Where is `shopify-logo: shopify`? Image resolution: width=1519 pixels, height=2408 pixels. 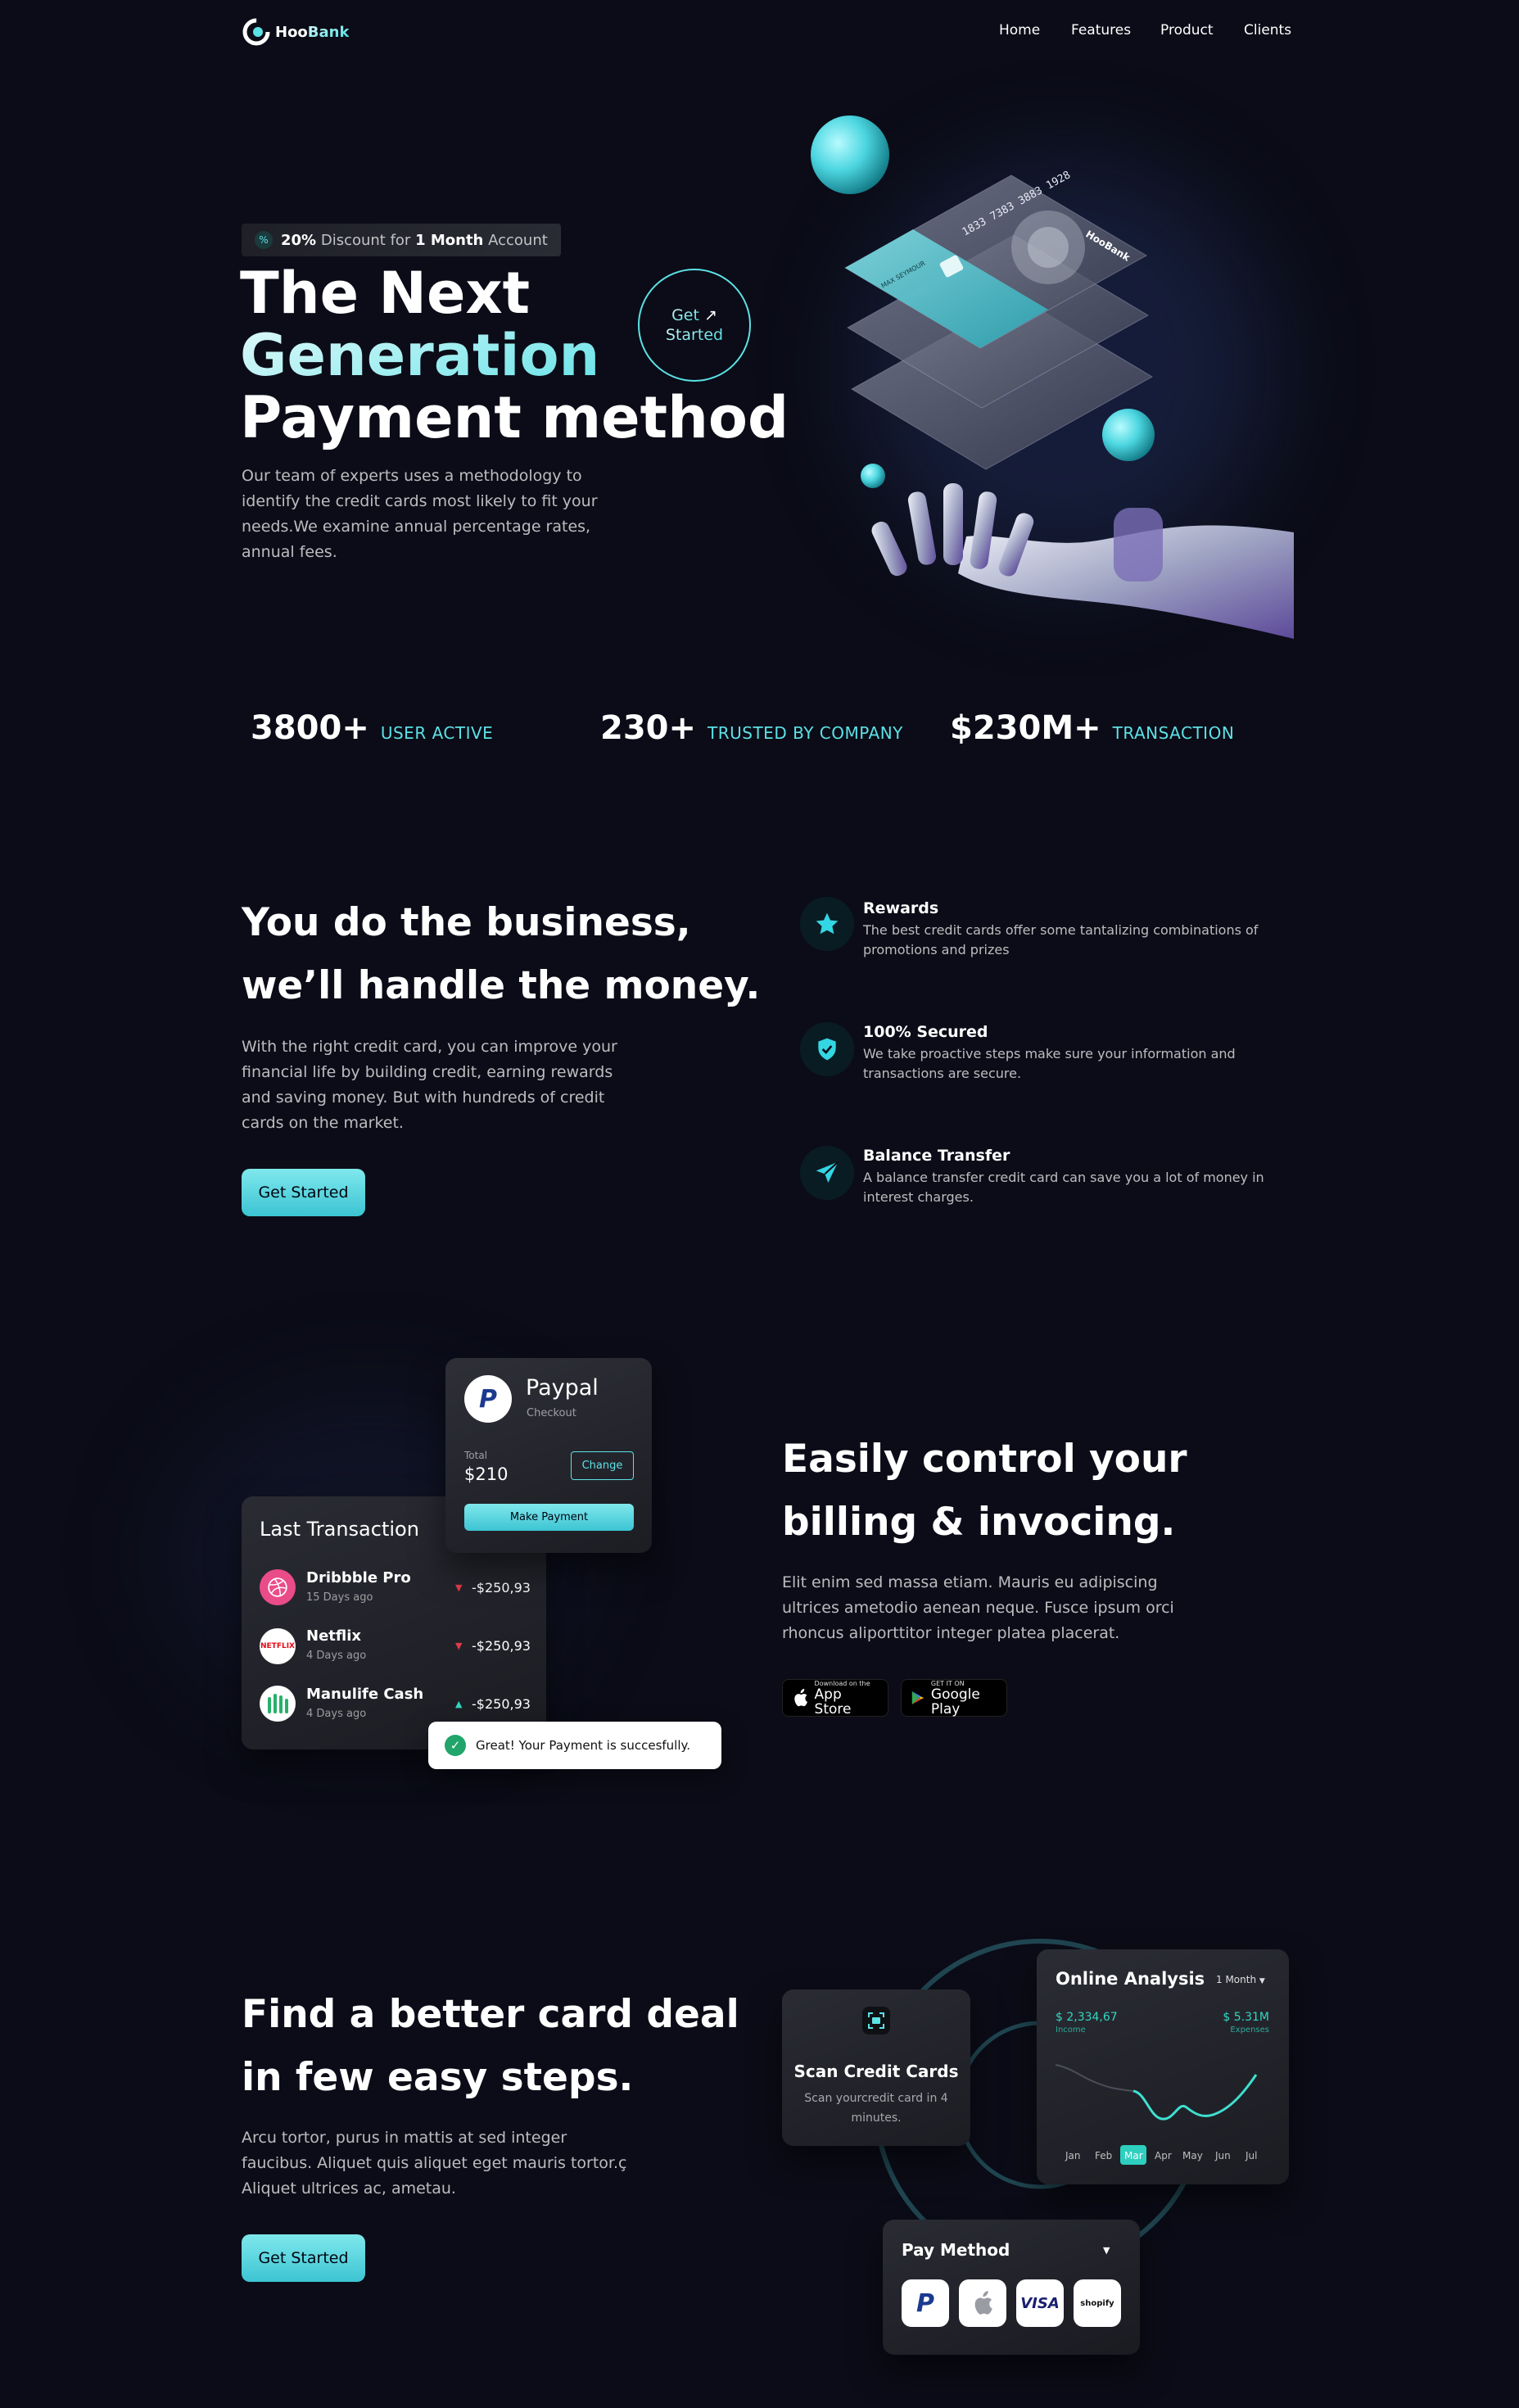 shopify-logo: shopify is located at coordinates (1097, 2303).